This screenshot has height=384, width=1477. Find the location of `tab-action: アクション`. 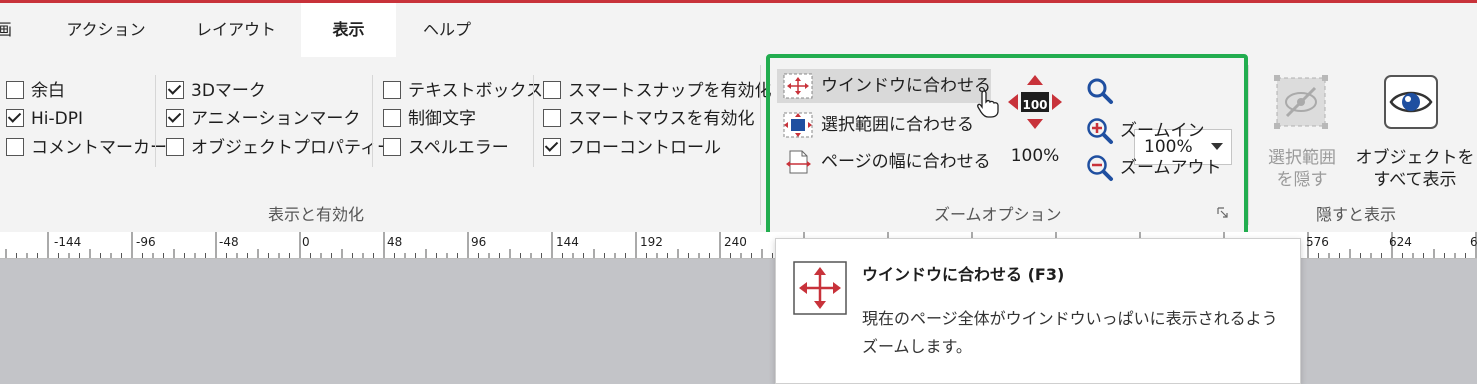

tab-action: アクション is located at coordinates (106, 30).